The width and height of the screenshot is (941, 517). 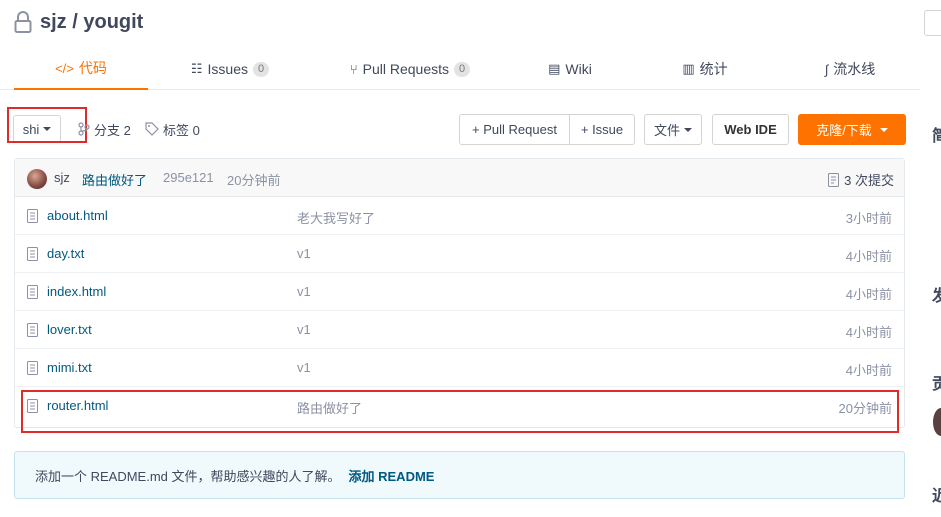 I want to click on pipeline-icon: ∫, so click(x=826, y=69).